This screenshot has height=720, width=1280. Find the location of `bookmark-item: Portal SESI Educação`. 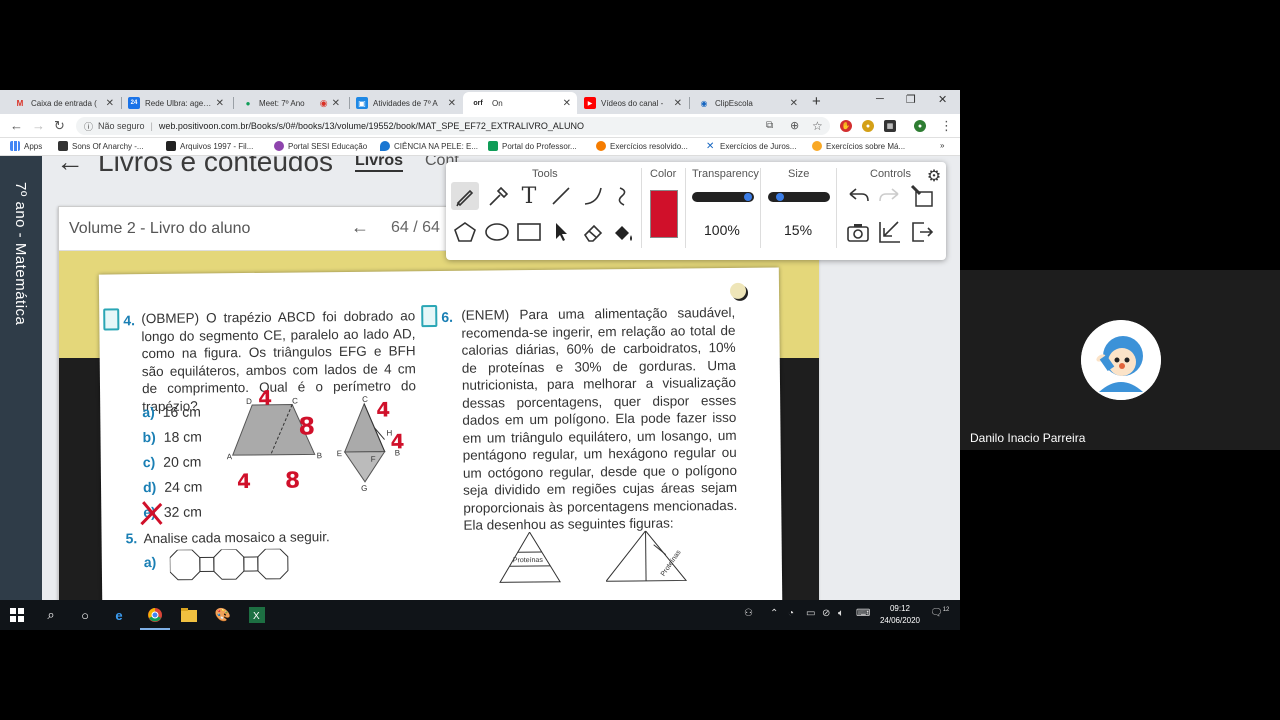

bookmark-item: Portal SESI Educação is located at coordinates (320, 146).